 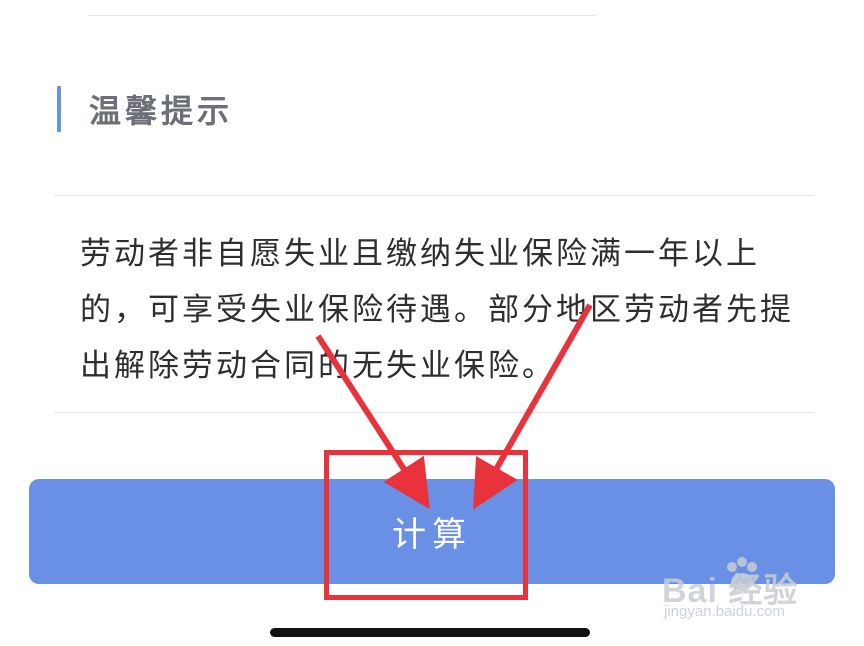 What do you see at coordinates (724, 611) in the screenshot?
I see `watermark-url: jingyan.baidu.com` at bounding box center [724, 611].